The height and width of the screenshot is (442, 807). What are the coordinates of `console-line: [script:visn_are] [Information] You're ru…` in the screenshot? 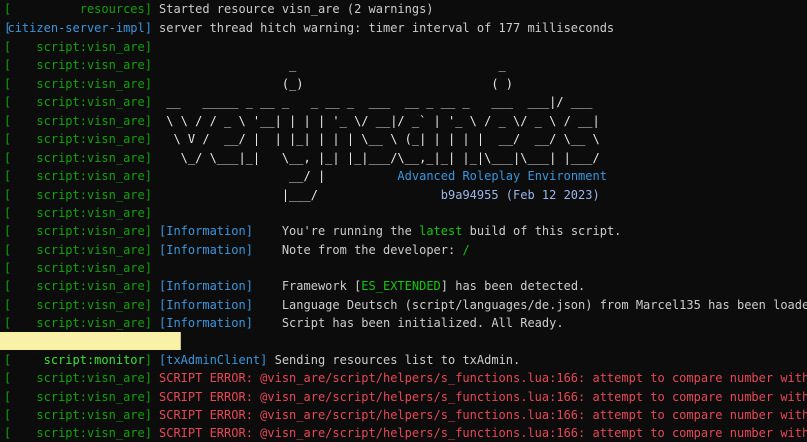 It's located at (403, 231).